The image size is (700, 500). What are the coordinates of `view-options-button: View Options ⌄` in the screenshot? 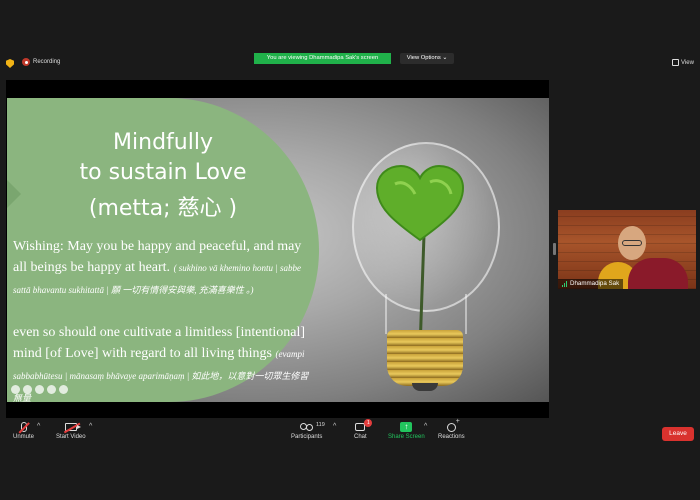 It's located at (427, 58).